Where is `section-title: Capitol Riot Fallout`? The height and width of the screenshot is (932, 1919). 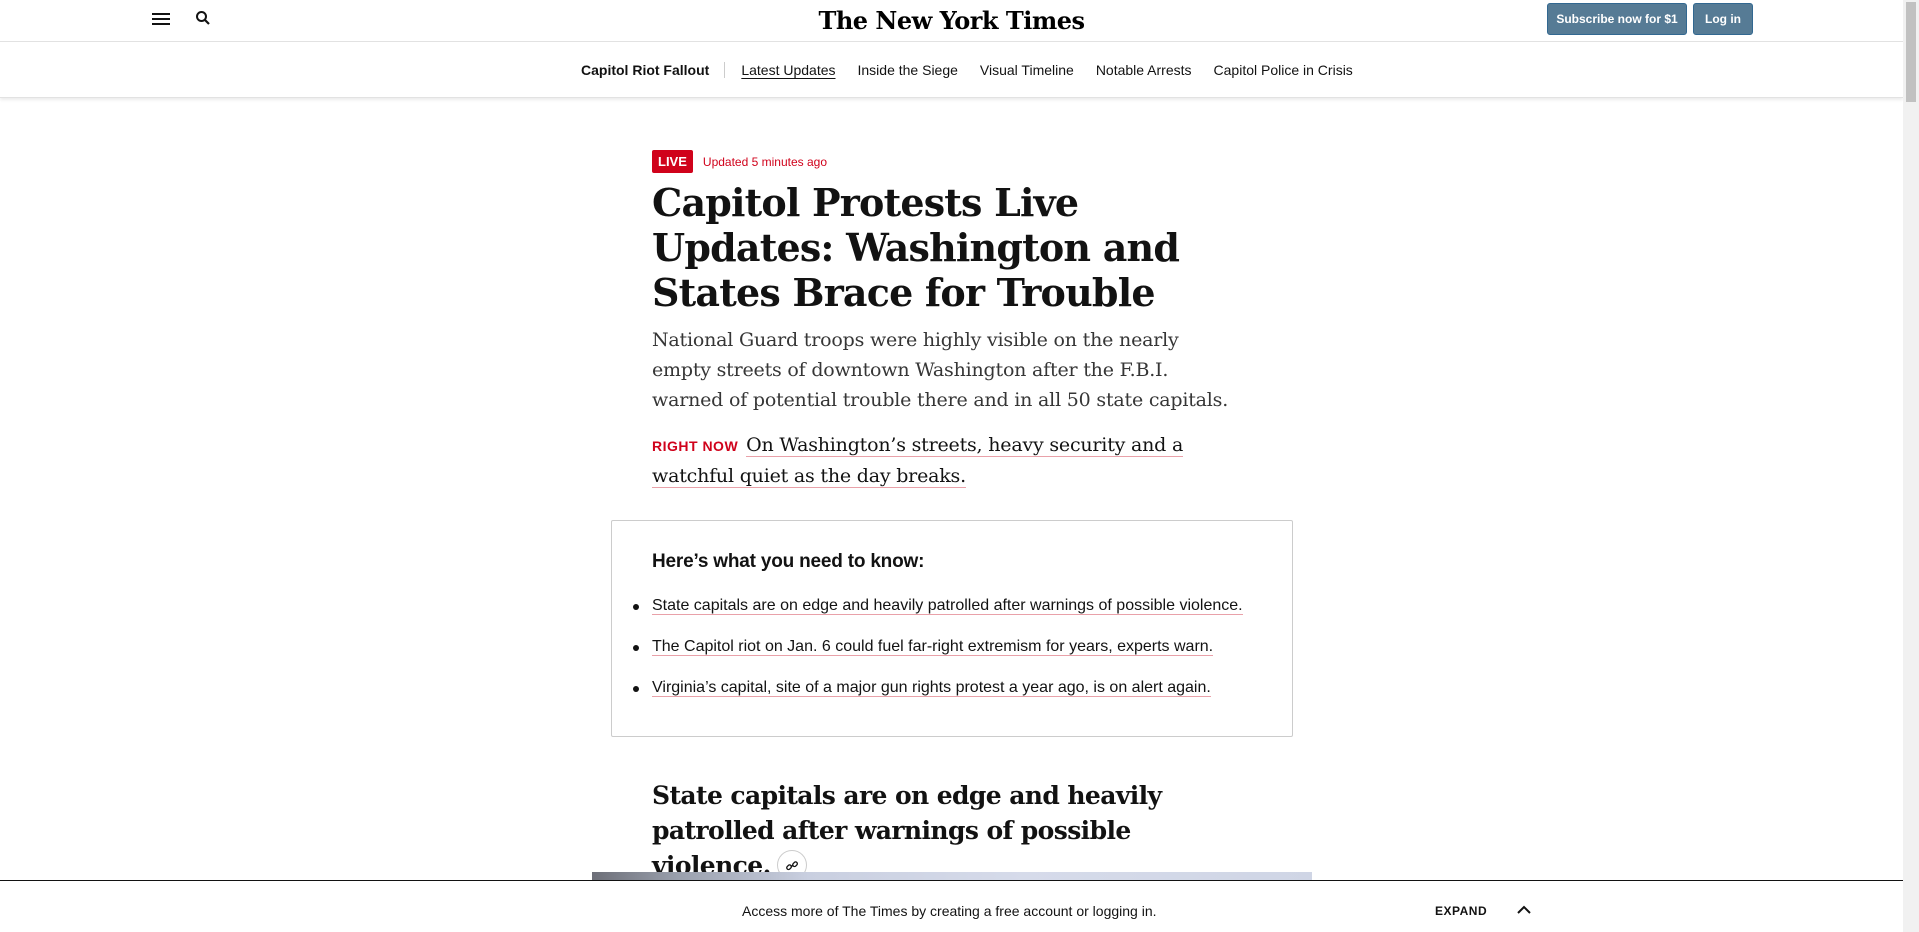
section-title: Capitol Riot Fallout is located at coordinates (653, 70).